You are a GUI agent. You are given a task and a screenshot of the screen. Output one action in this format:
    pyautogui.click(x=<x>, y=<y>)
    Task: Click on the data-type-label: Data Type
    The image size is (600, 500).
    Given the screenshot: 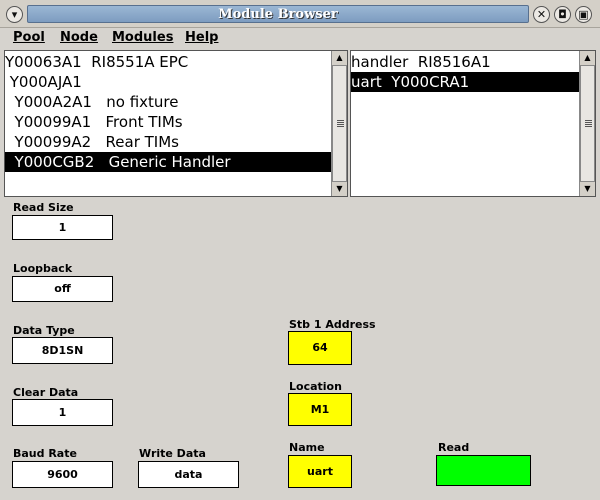 What is the action you would take?
    pyautogui.click(x=44, y=330)
    